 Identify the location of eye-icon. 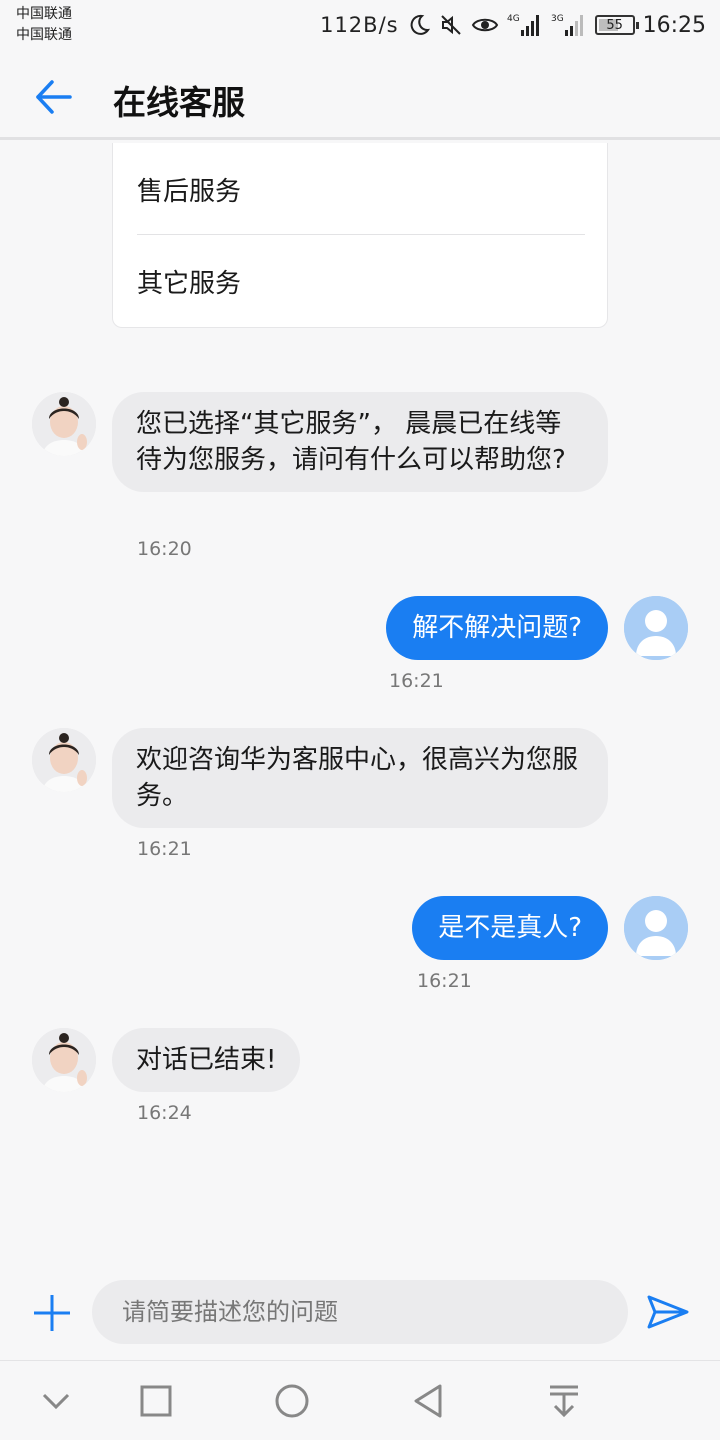
(485, 25).